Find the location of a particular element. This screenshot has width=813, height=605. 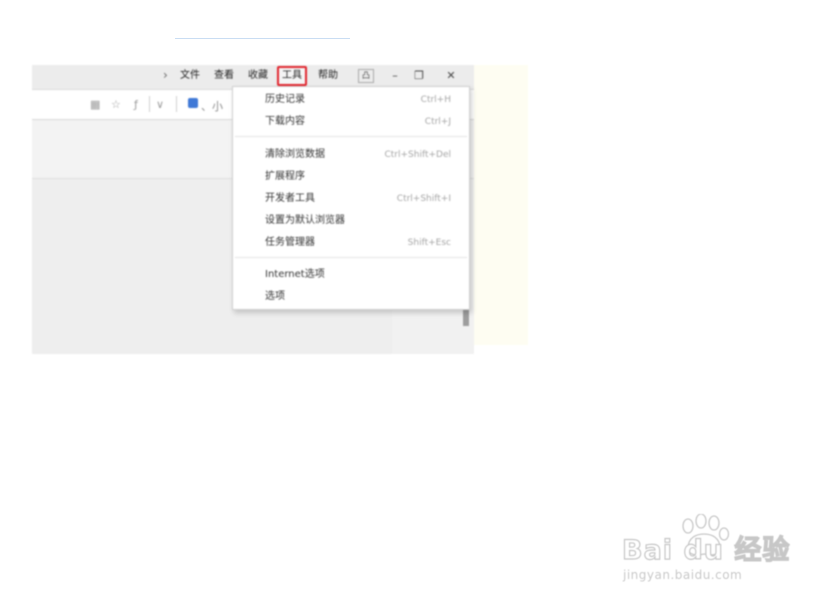

menu-item-task-manager: 任务管理器 Shift+Esc is located at coordinates (351, 243).